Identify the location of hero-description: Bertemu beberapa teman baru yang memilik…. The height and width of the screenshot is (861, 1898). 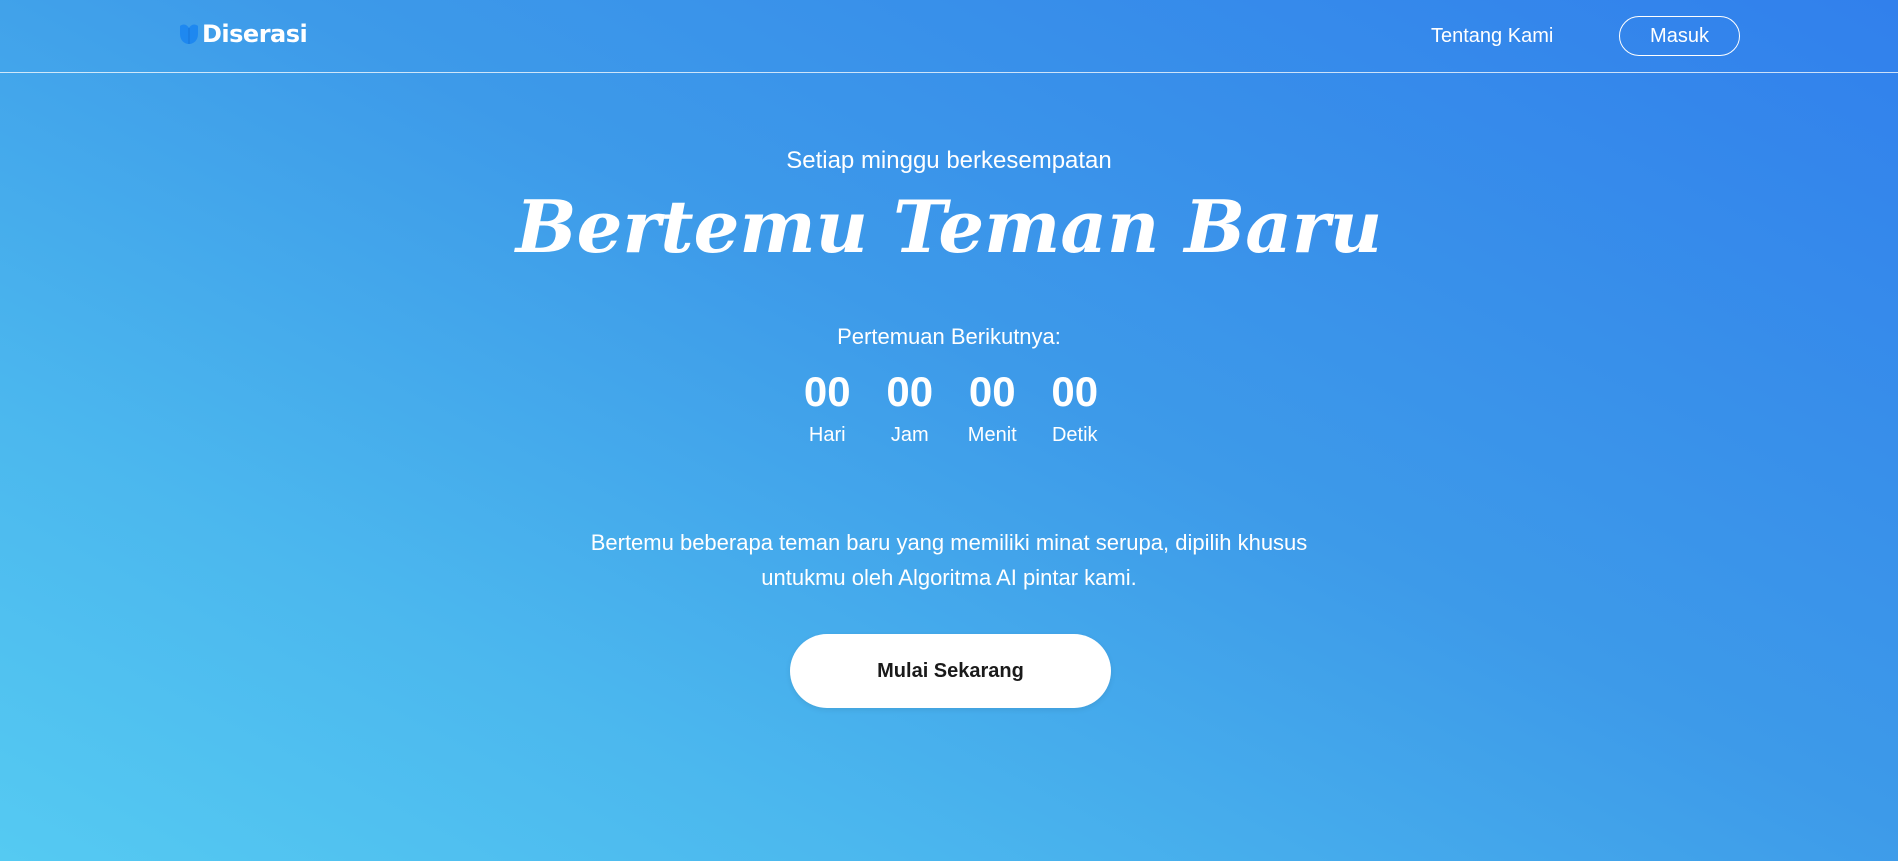
(949, 560).